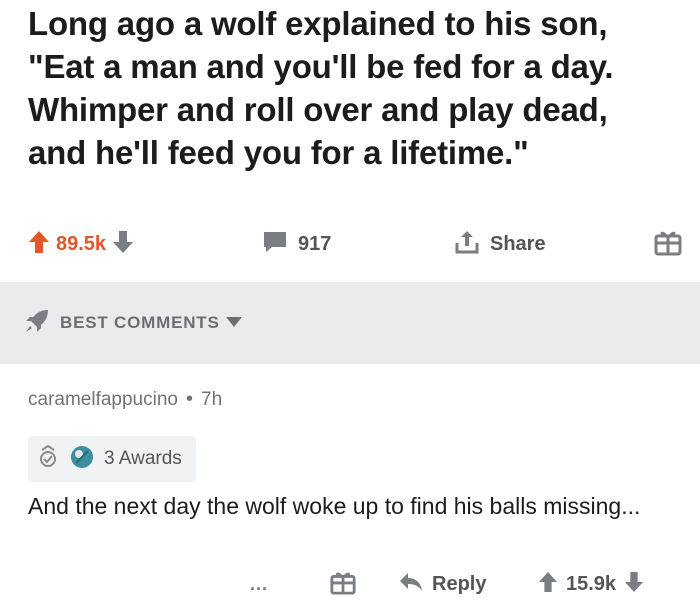  I want to click on comment-bubble-icon, so click(275, 244).